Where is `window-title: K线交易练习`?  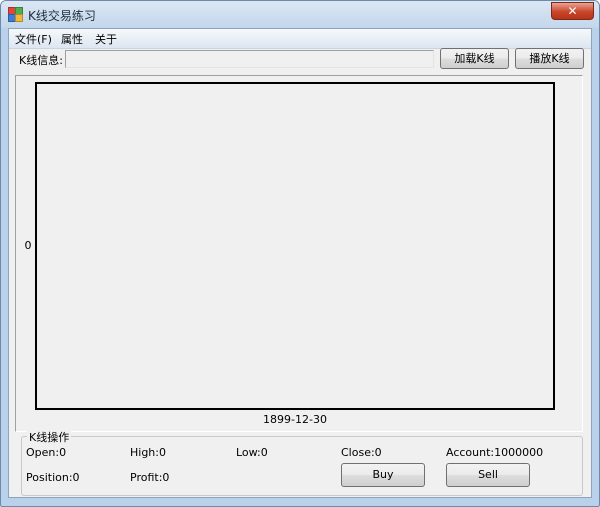
window-title: K线交易练习 is located at coordinates (62, 16).